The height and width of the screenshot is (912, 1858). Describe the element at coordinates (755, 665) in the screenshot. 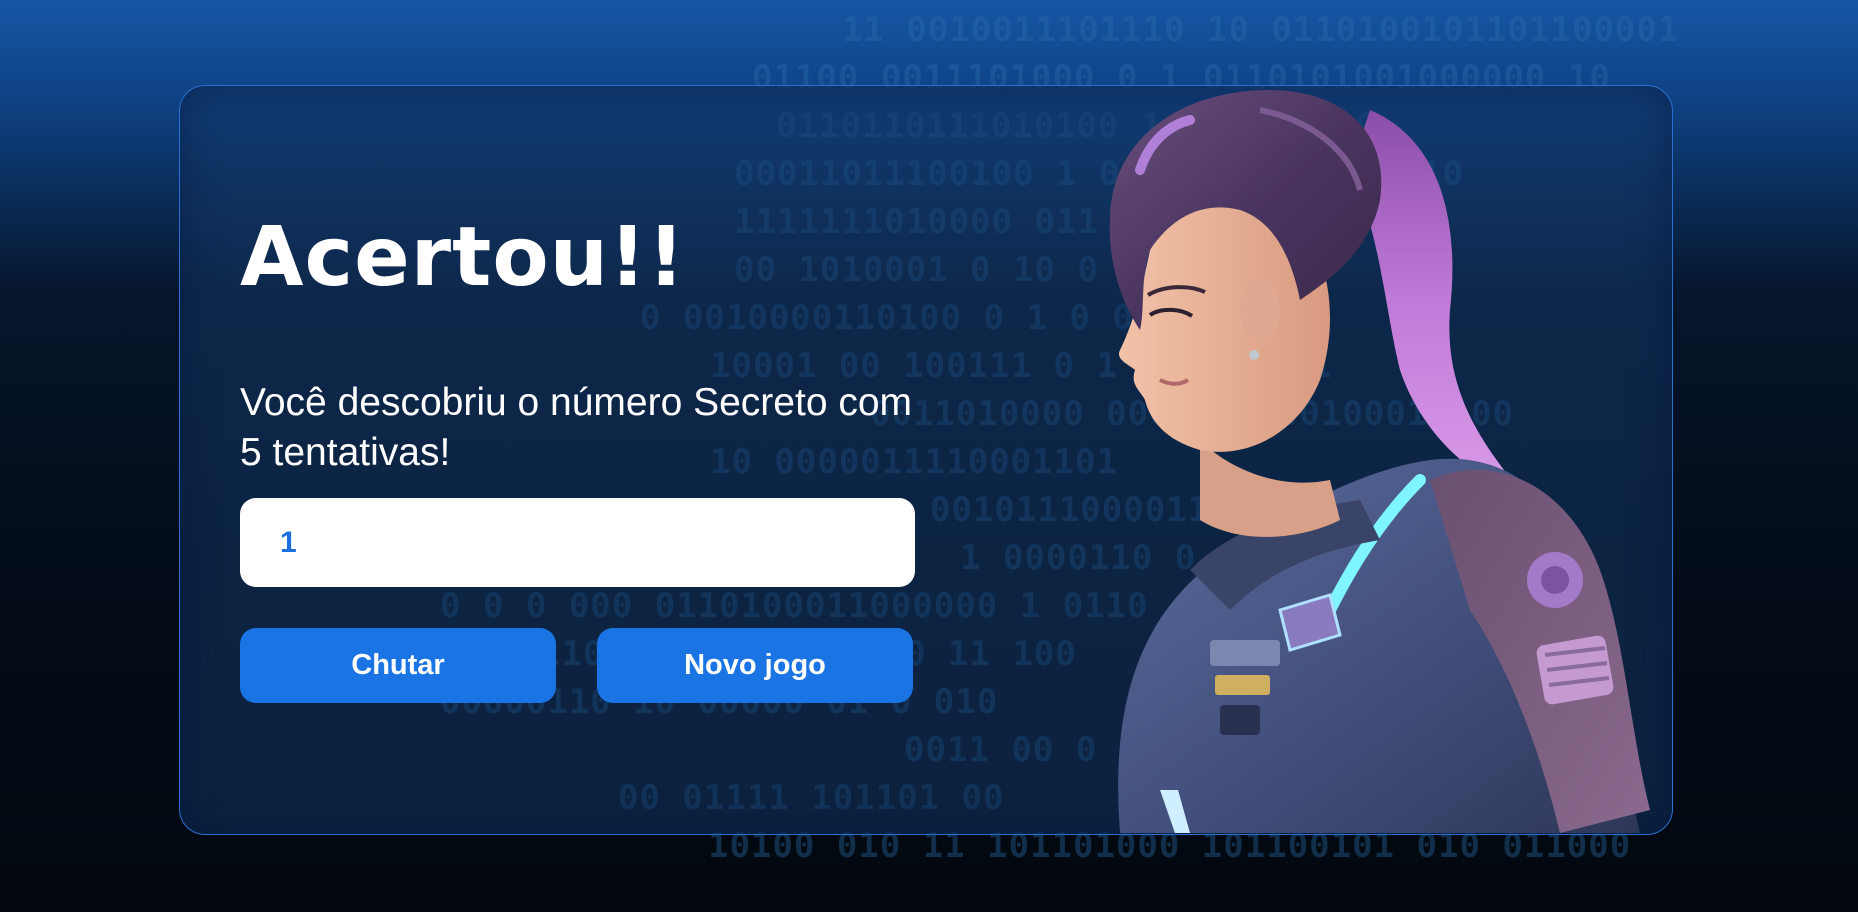

I see `new-game-button: Novo jogo` at that location.